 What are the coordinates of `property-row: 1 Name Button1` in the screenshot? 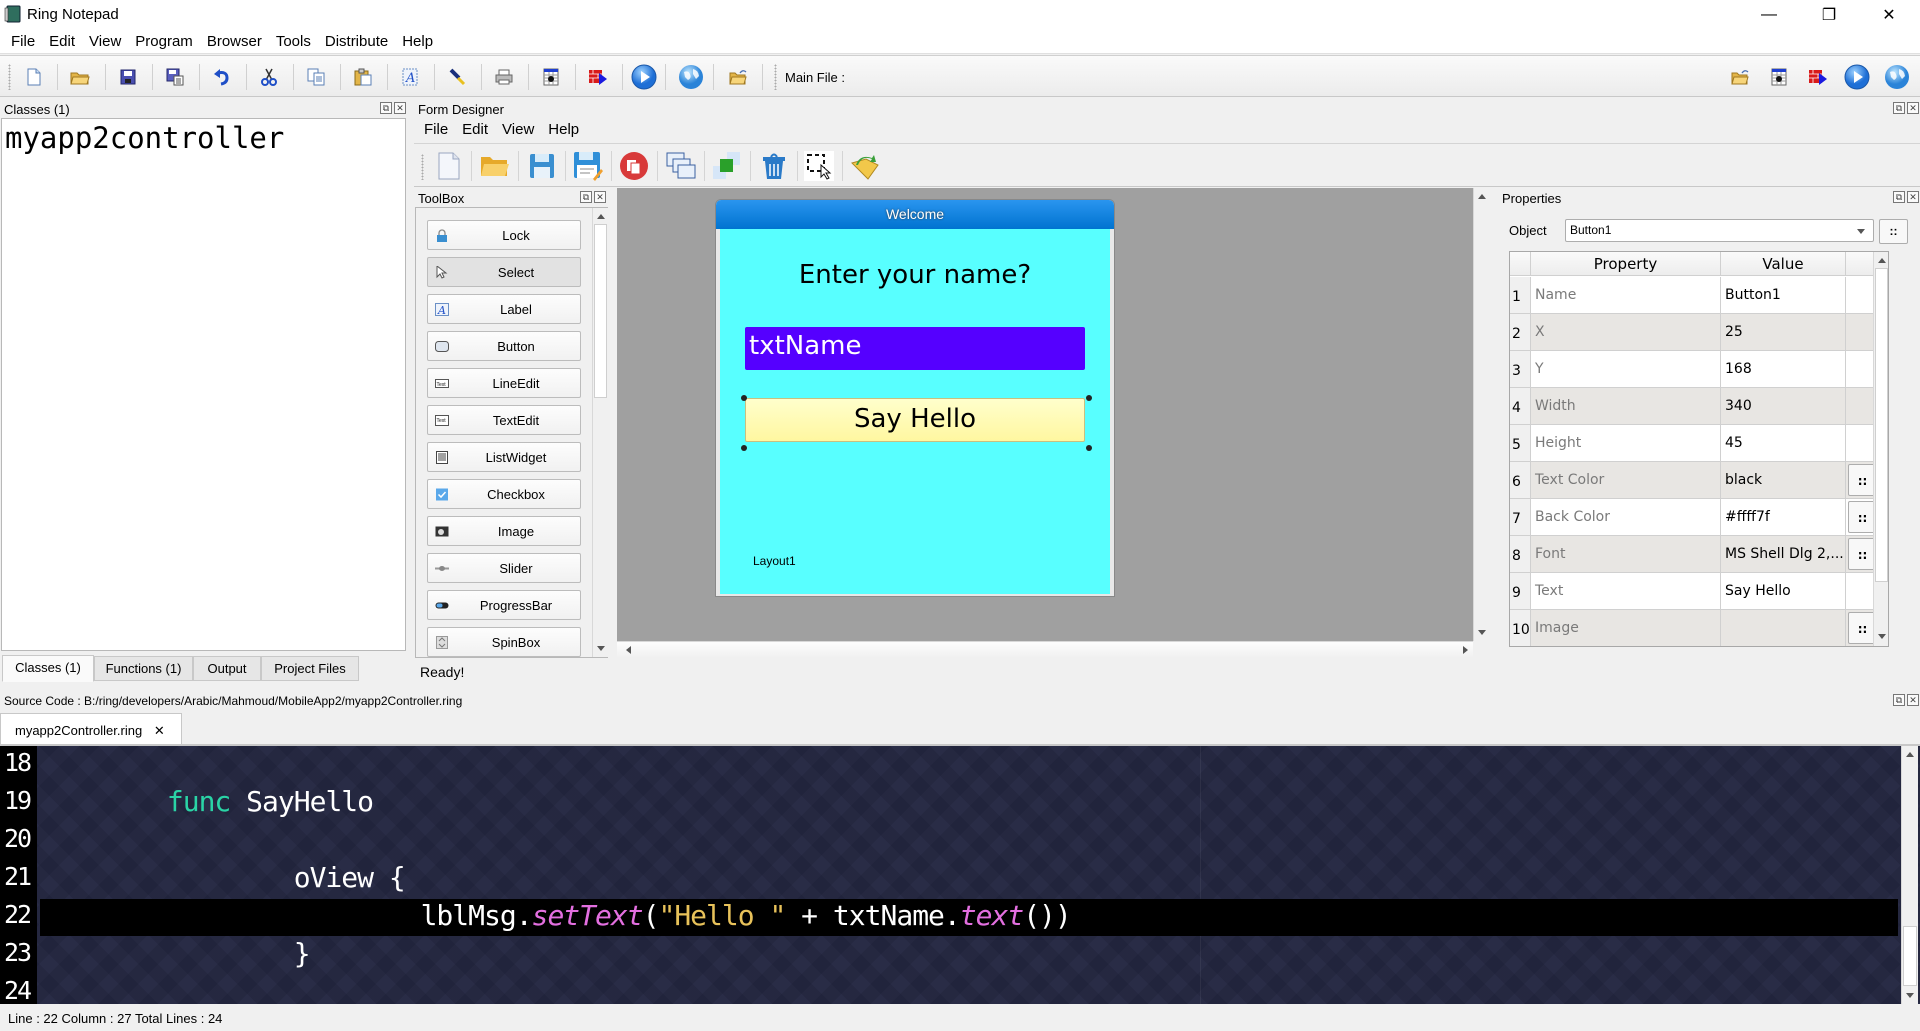 It's located at (1699, 295).